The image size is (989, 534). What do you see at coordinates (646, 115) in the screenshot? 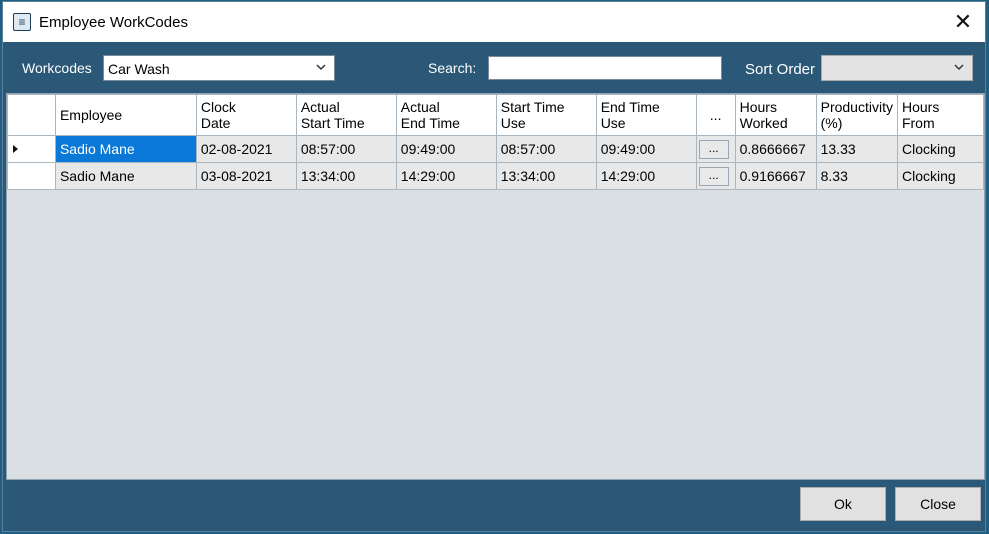
I see `column-header: End Time Use` at bounding box center [646, 115].